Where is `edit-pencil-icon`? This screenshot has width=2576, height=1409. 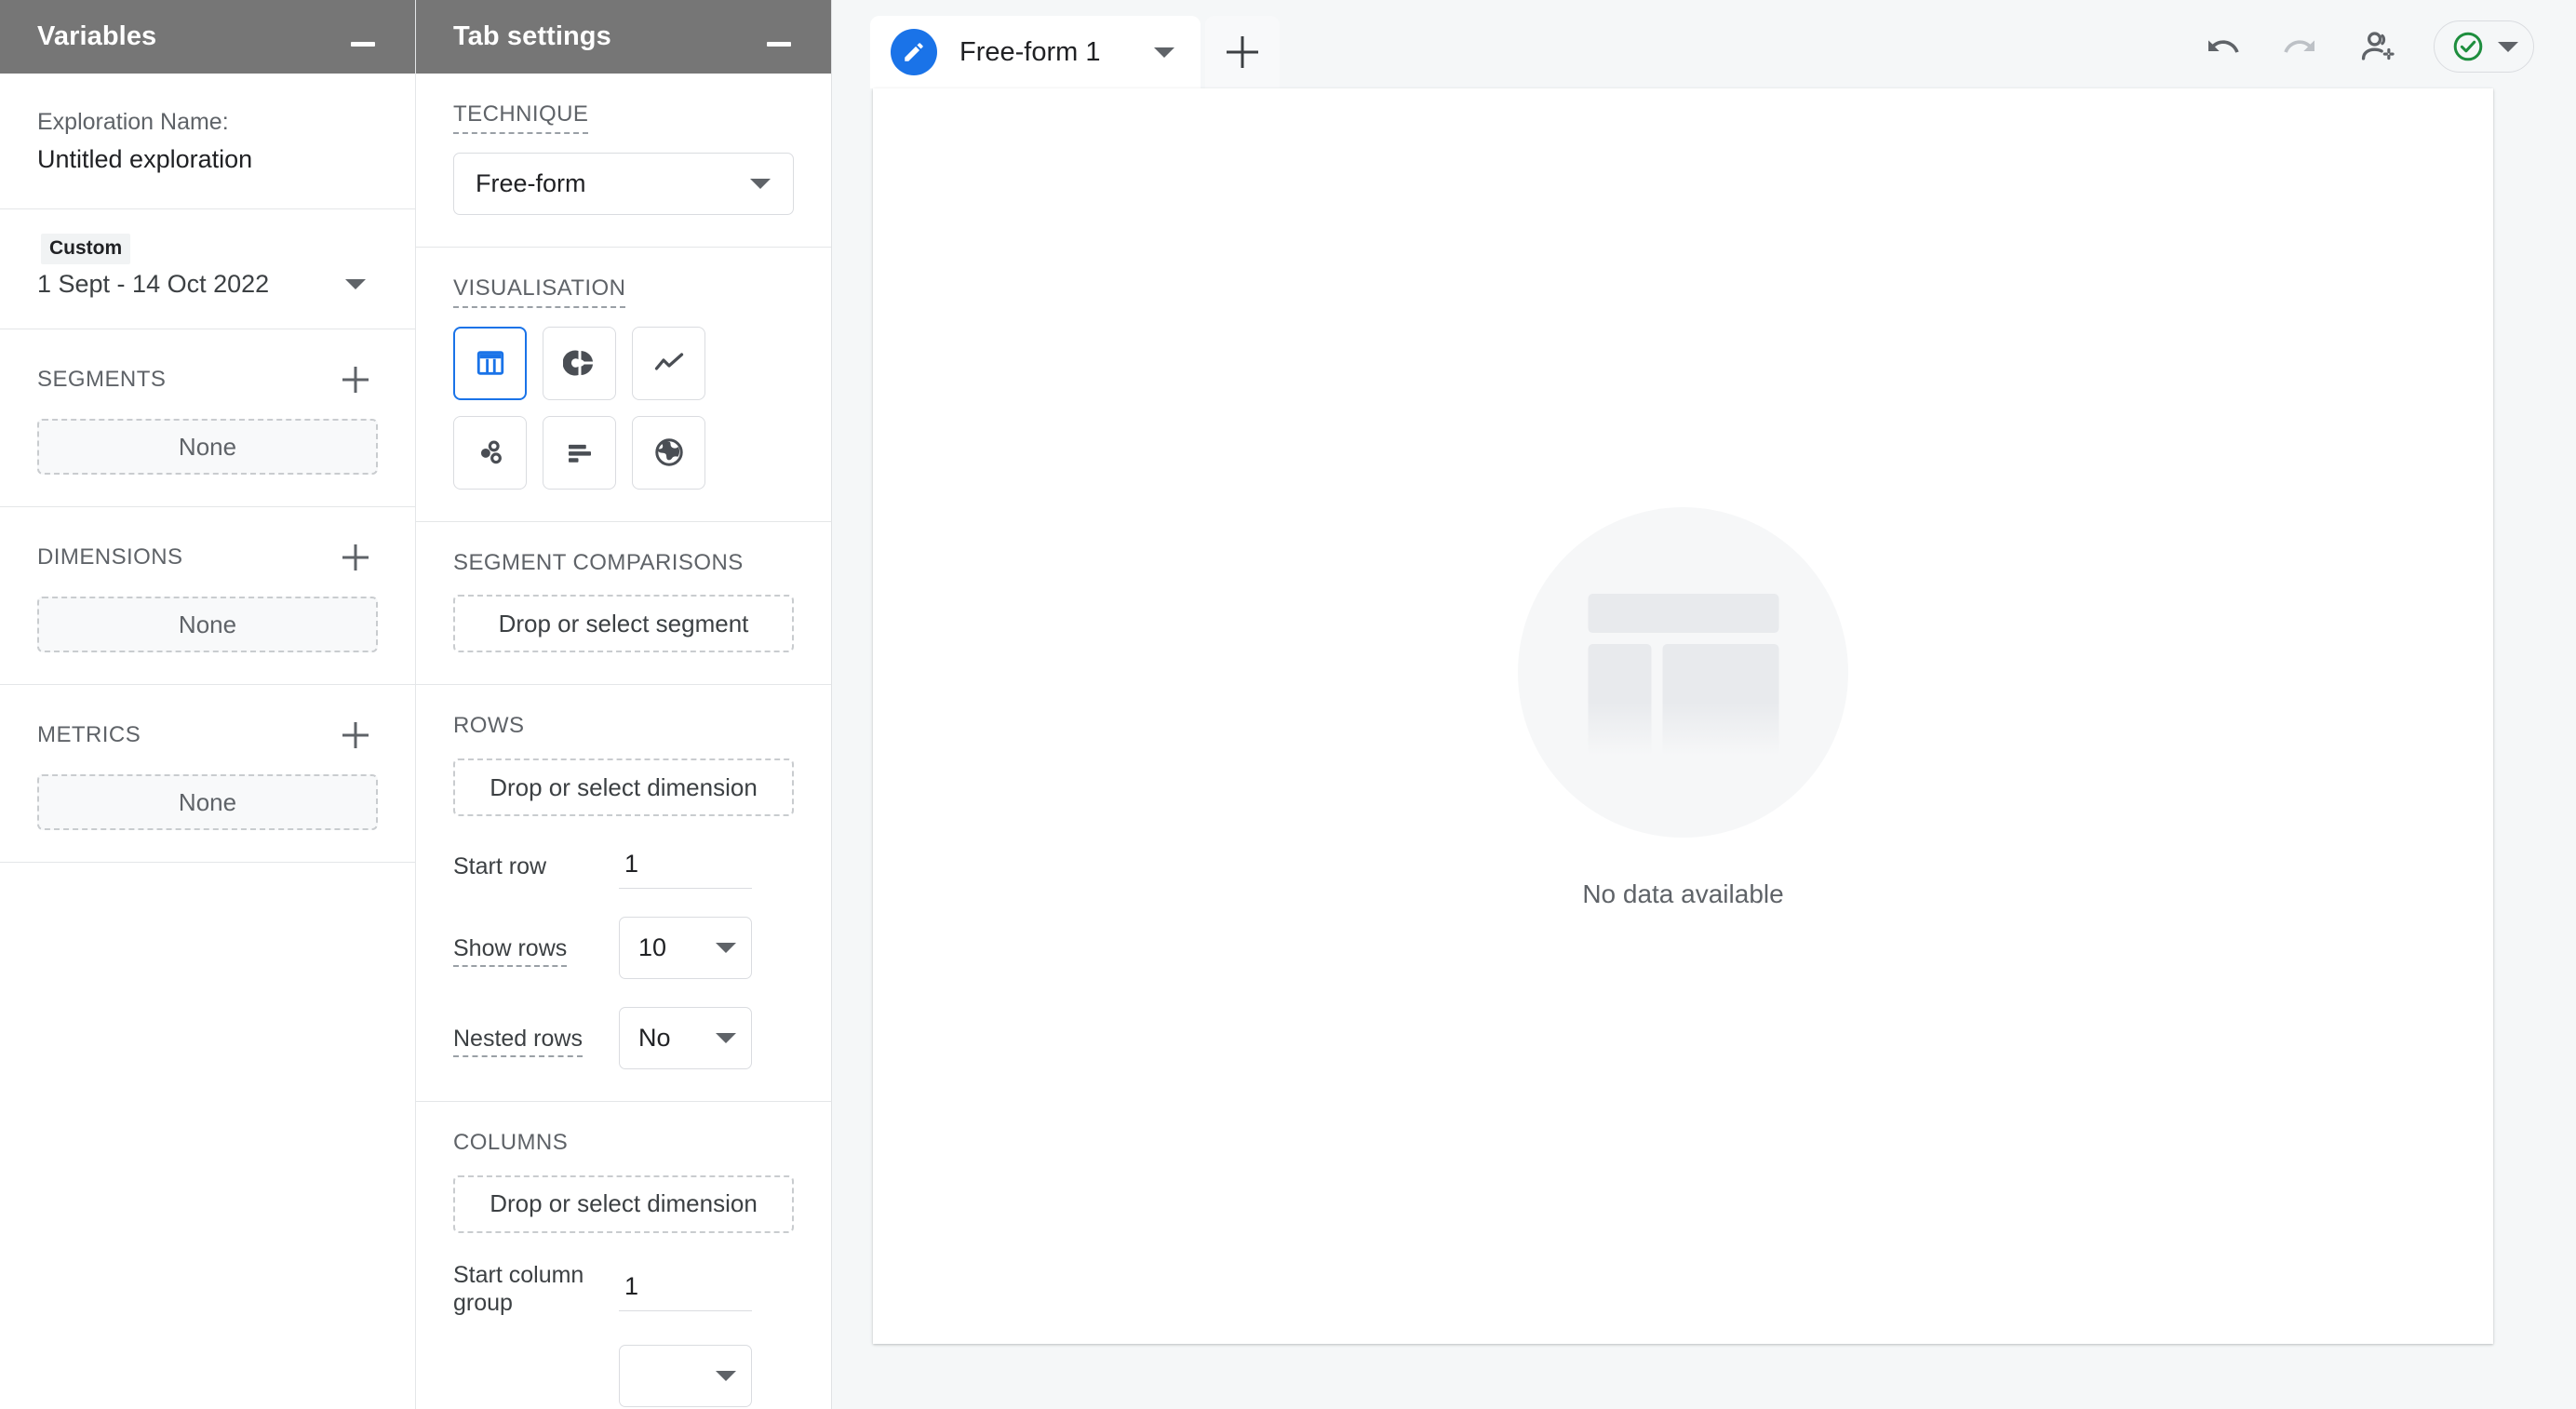 edit-pencil-icon is located at coordinates (914, 52).